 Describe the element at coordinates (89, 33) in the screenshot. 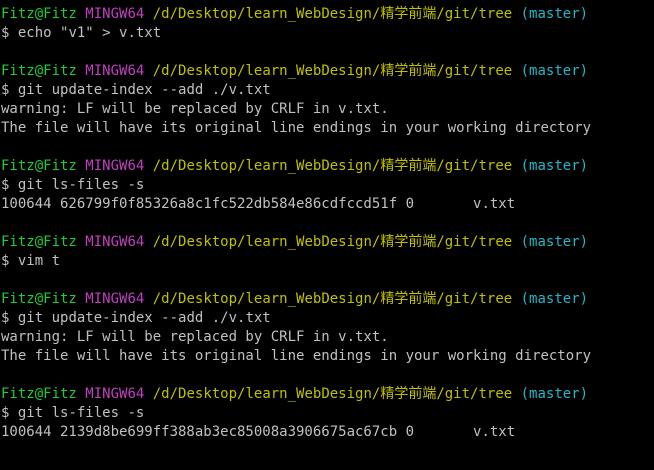

I see `command-text: echo "v1" > v.txt` at that location.